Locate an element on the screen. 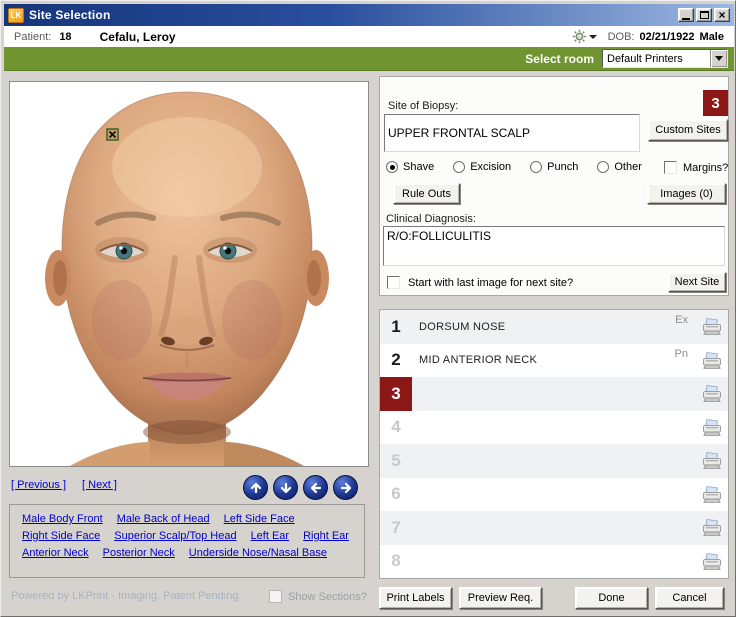 This screenshot has width=736, height=617. arrow-up-icon is located at coordinates (255, 487).